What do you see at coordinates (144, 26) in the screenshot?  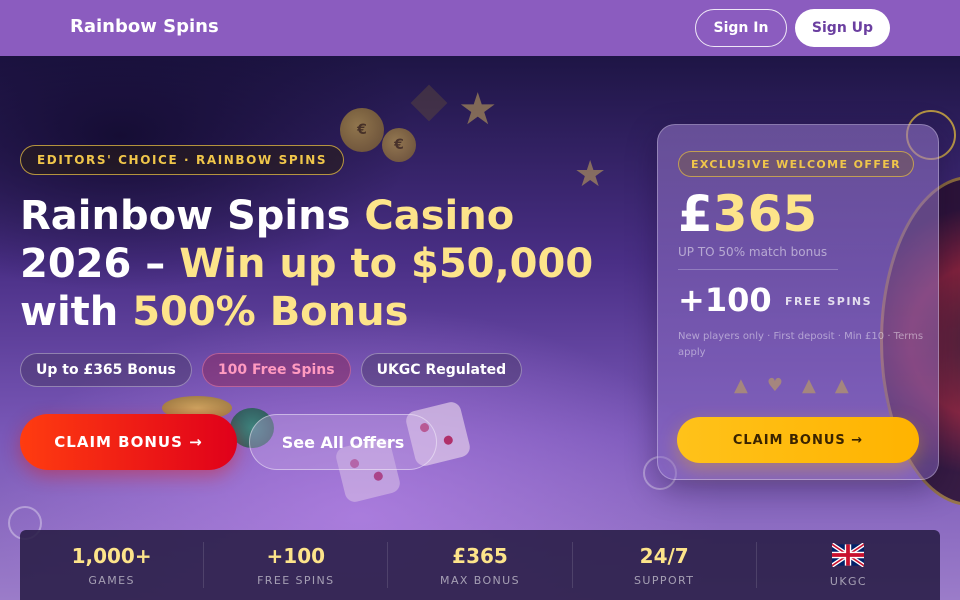 I see `brand-logo-text: Rainbow Spins` at bounding box center [144, 26].